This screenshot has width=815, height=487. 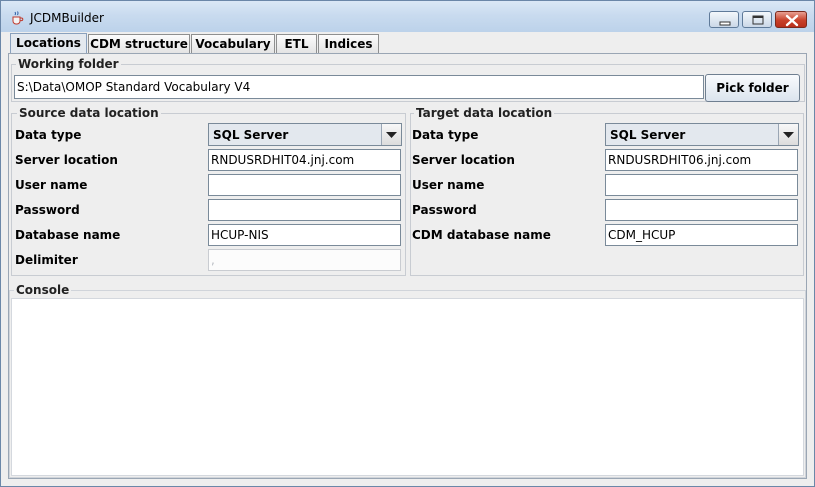 I want to click on target-server-label: Server location, so click(x=463, y=160).